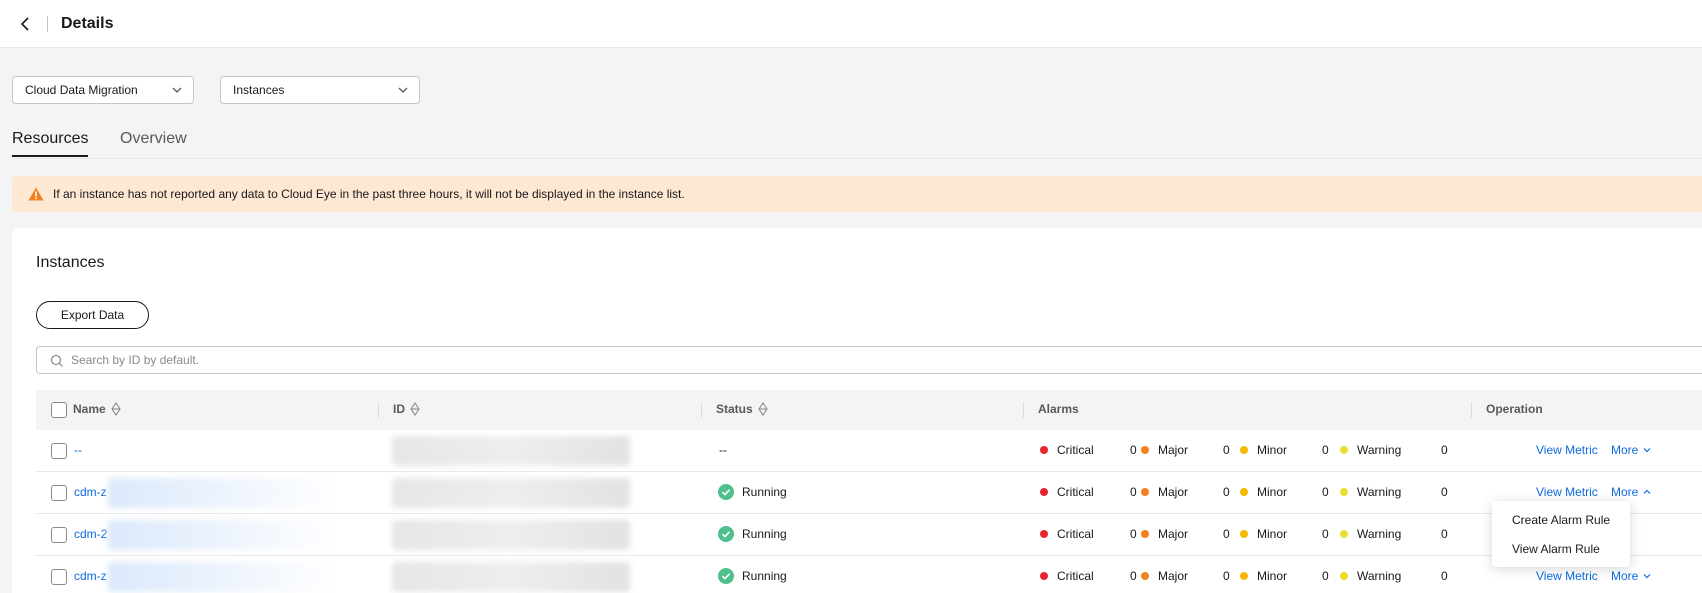 The image size is (1702, 593). I want to click on column-label: Alarms, so click(1058, 409).